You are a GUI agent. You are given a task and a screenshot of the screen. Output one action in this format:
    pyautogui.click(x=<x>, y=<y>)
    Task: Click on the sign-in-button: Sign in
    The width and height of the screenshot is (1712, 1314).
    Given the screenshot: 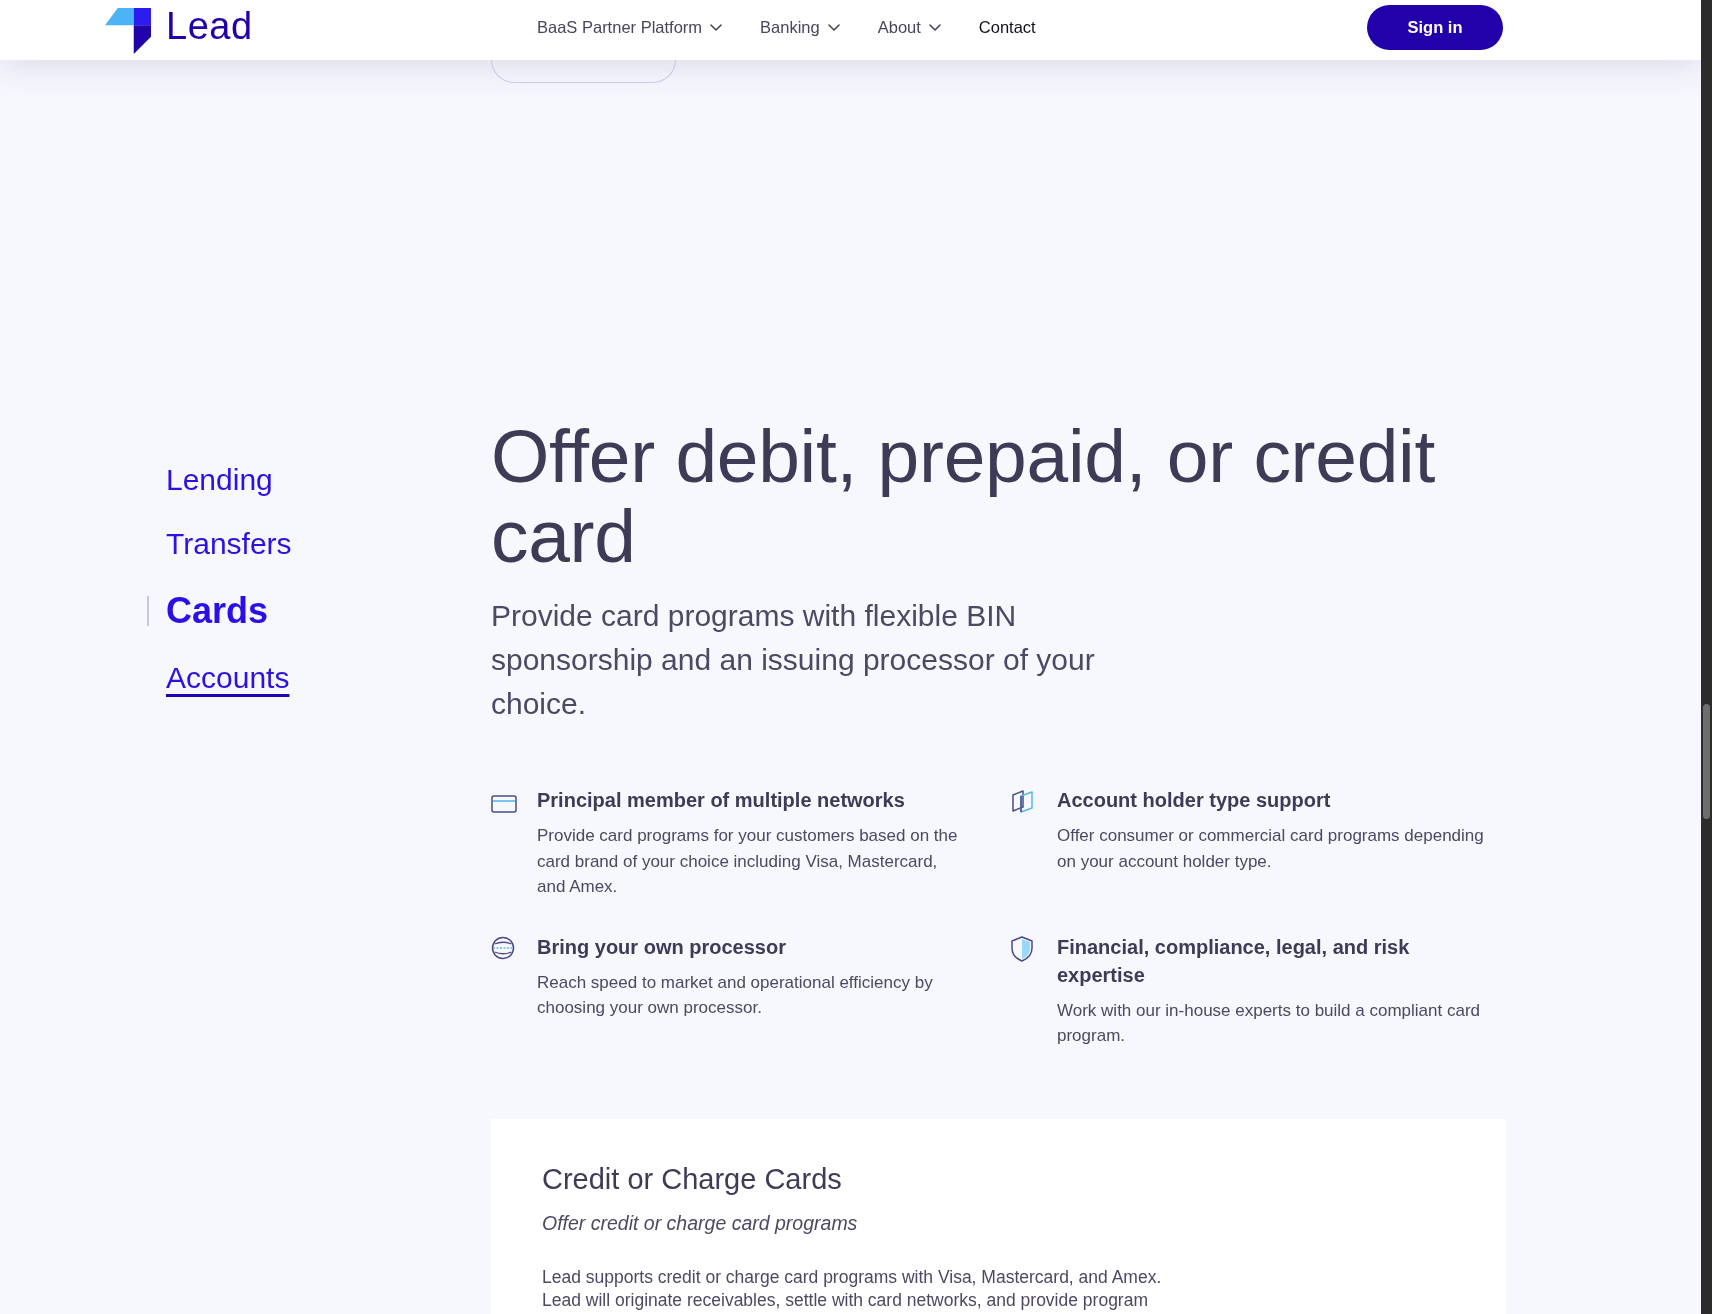 What is the action you would take?
    pyautogui.click(x=1435, y=27)
    